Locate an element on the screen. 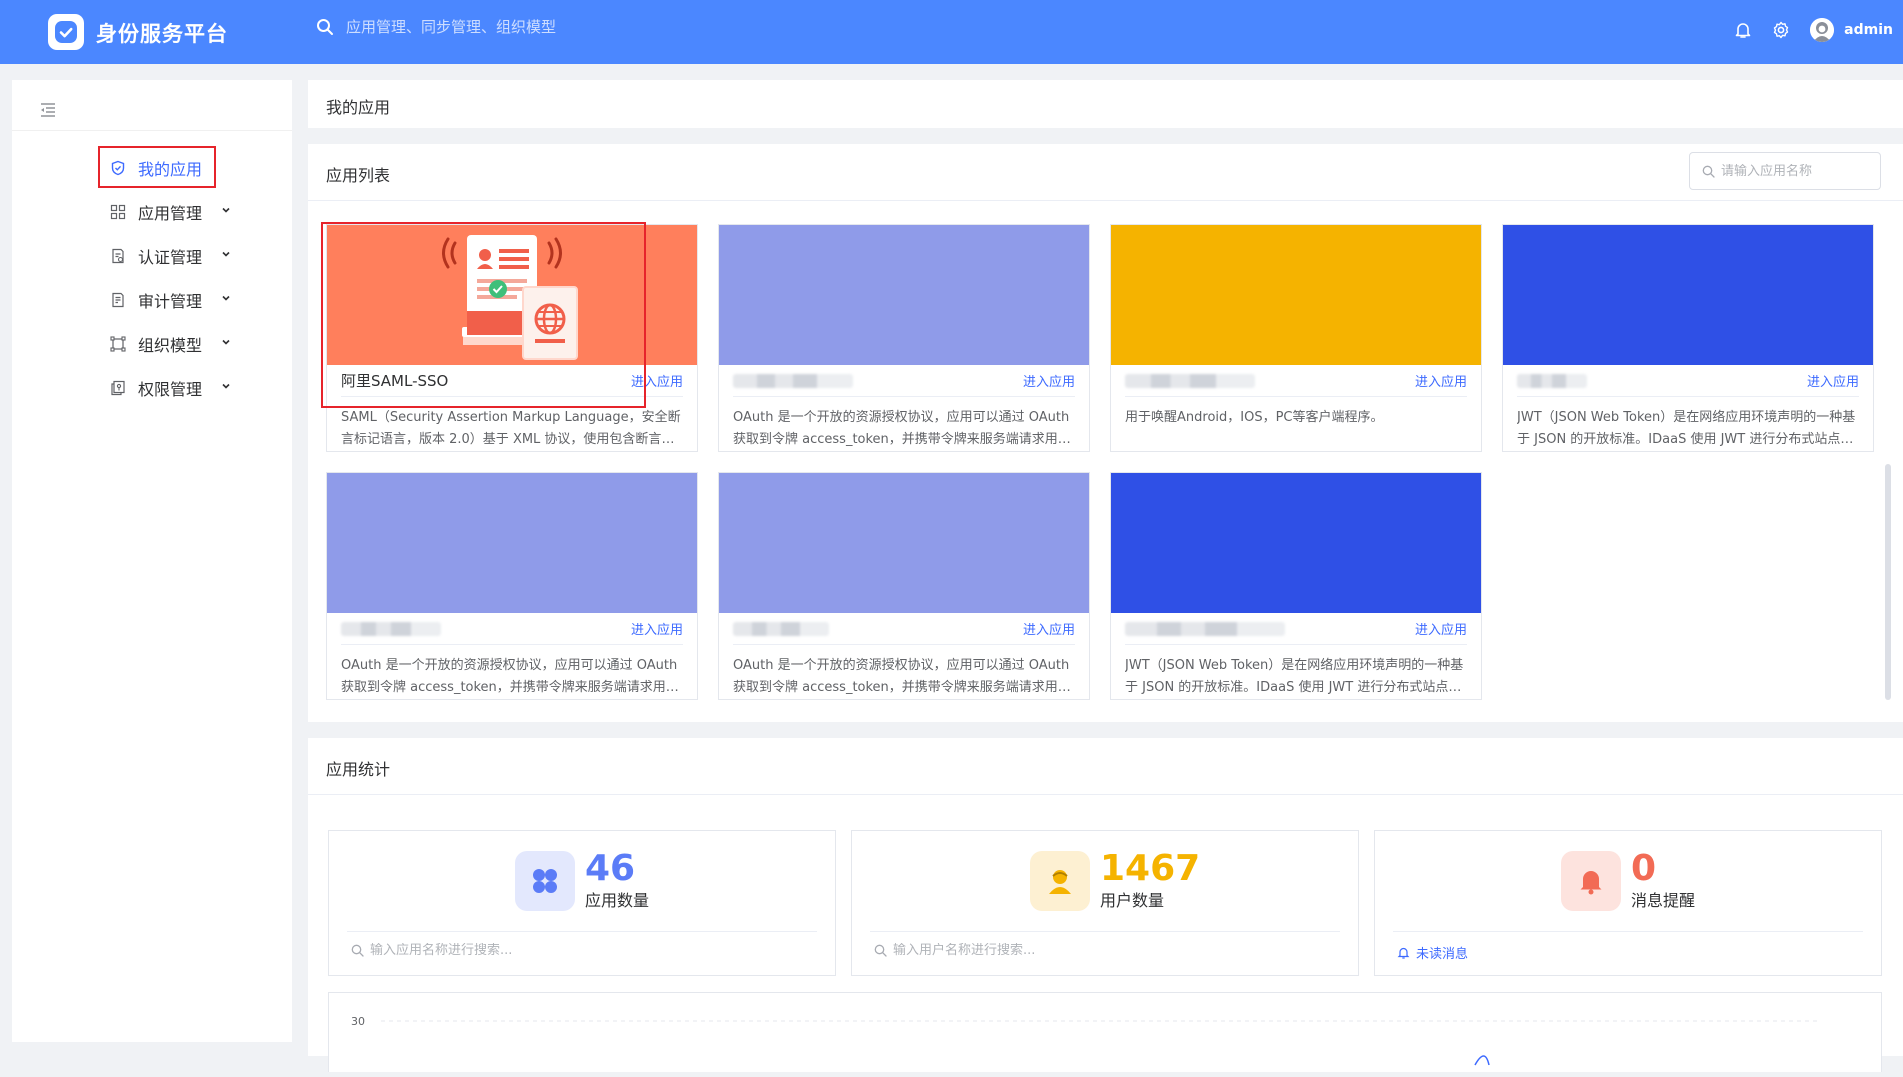 This screenshot has height=1077, width=1903. app-stat-search-input is located at coordinates (480, 950).